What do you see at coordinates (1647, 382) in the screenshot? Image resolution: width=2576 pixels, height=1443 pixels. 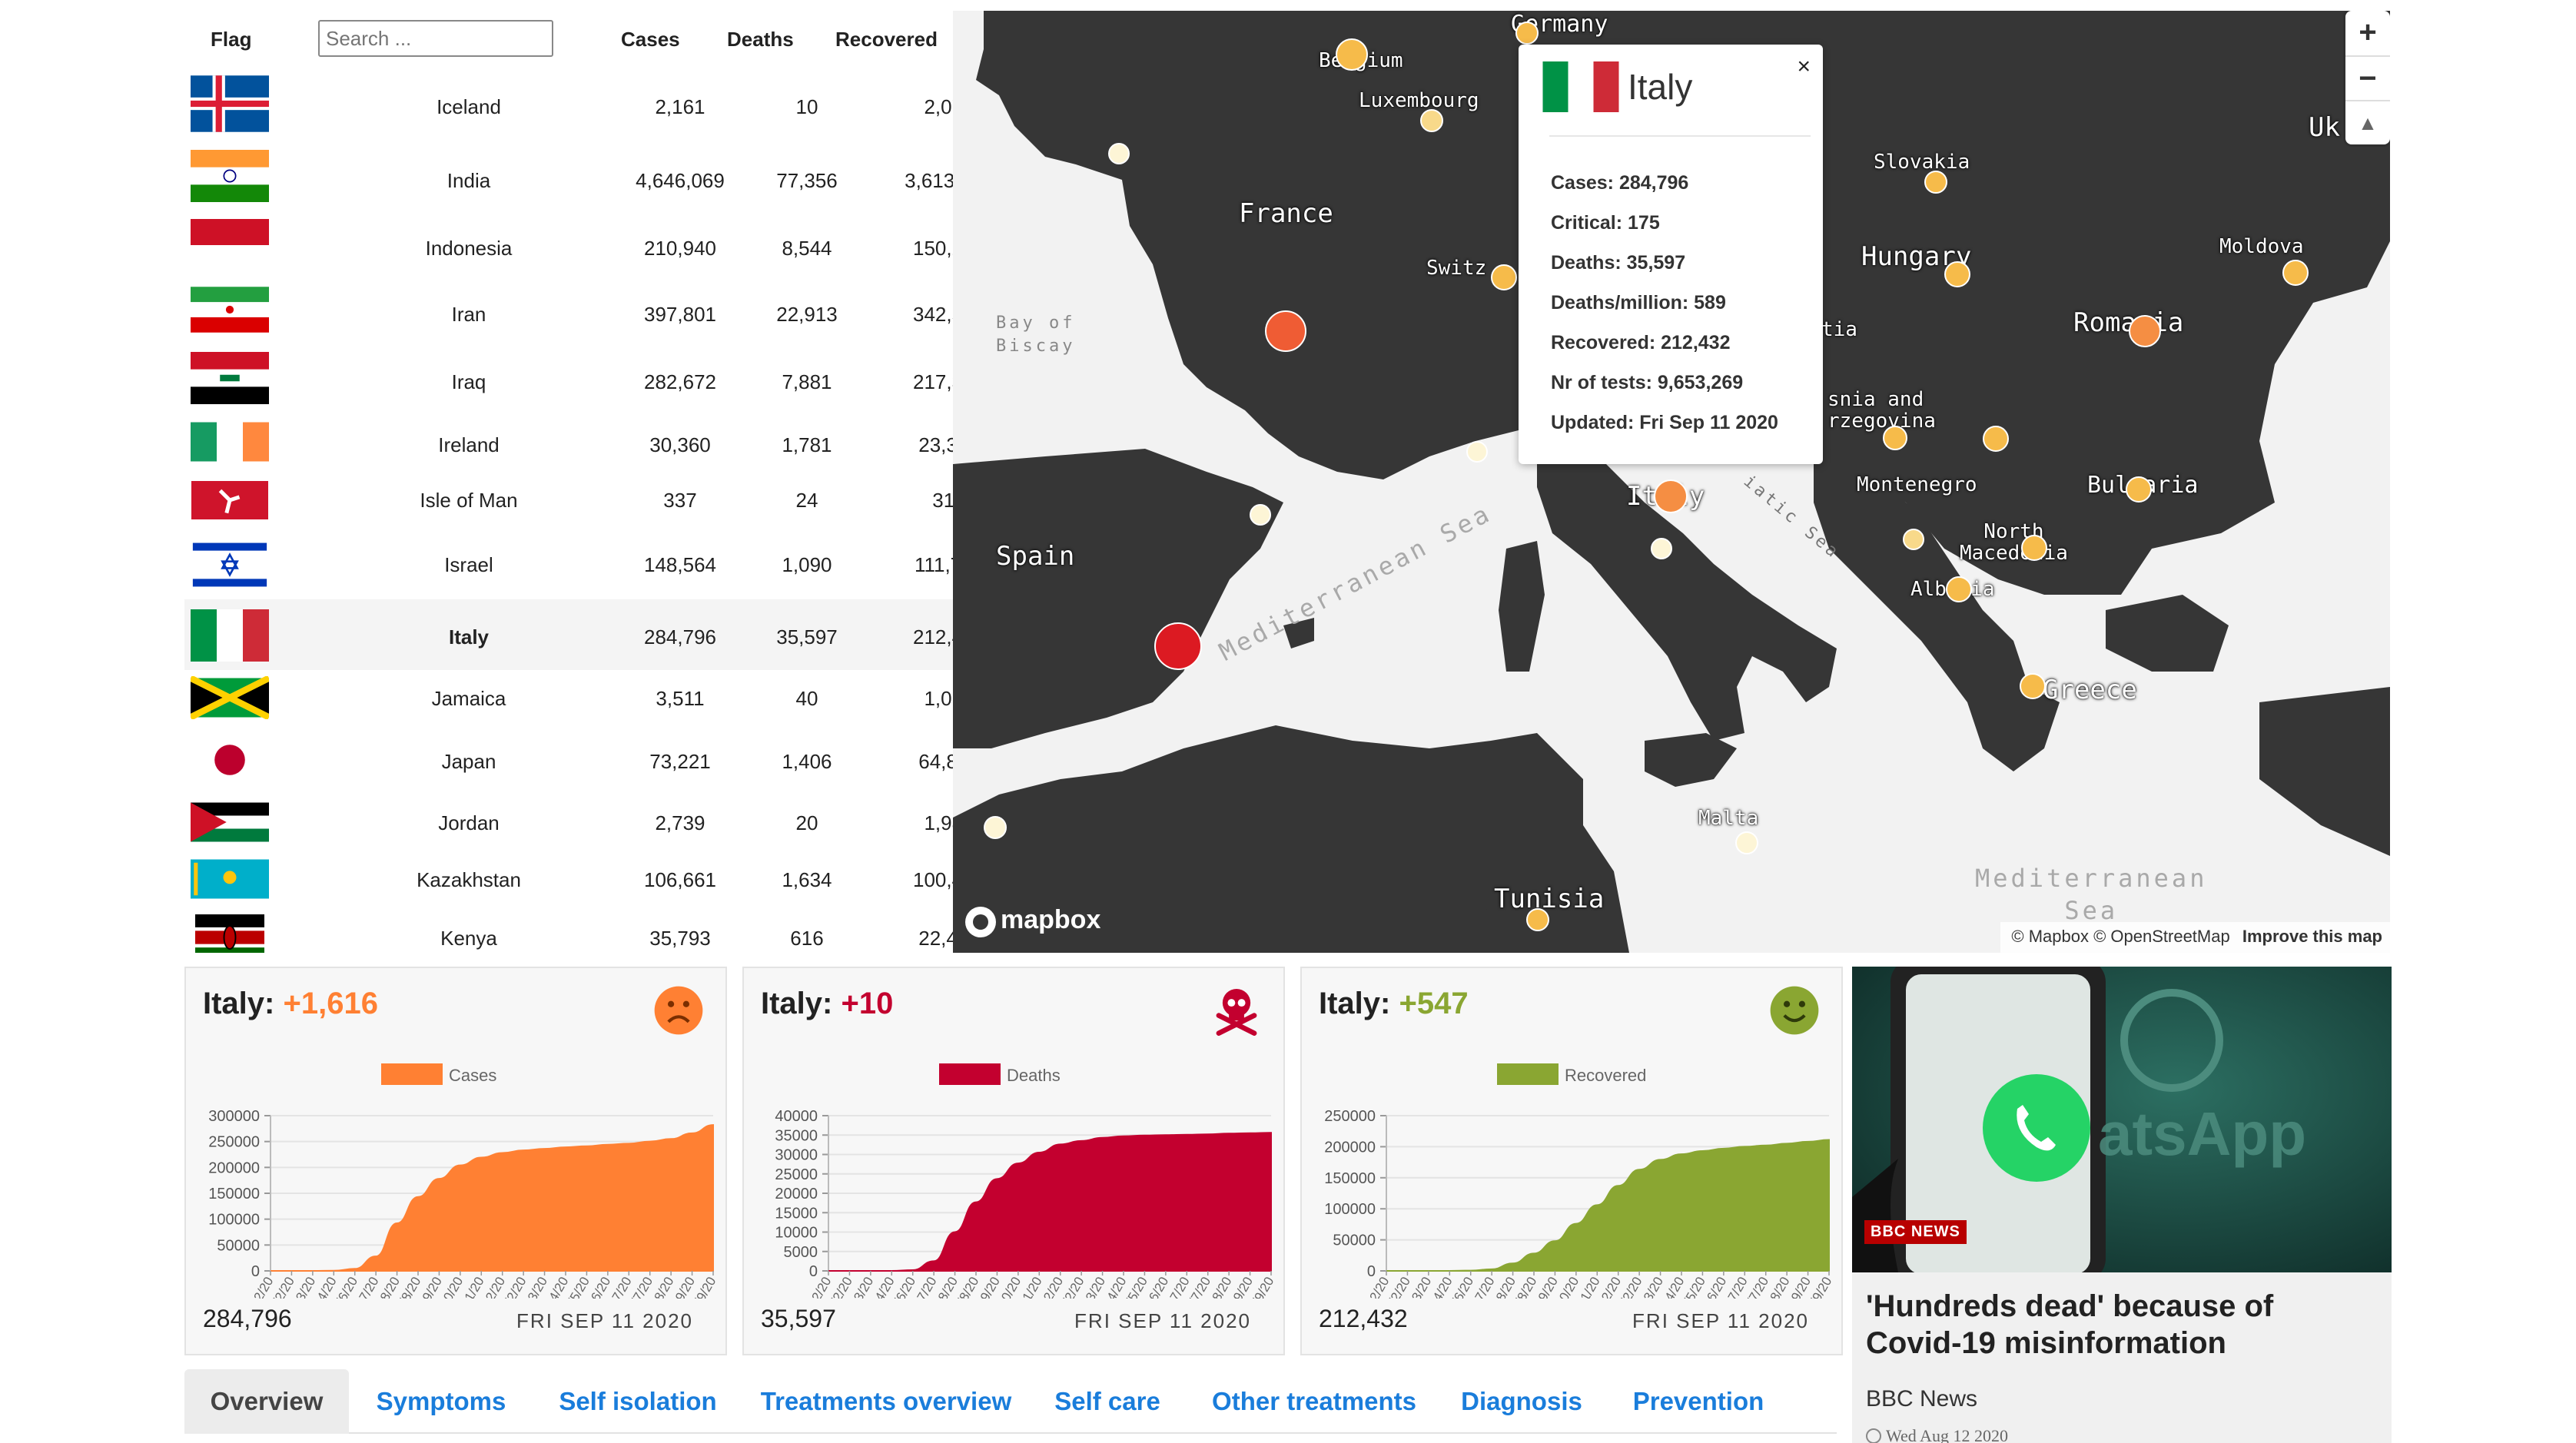 I see `popup-tests: Nr of tests: 9,653,269` at bounding box center [1647, 382].